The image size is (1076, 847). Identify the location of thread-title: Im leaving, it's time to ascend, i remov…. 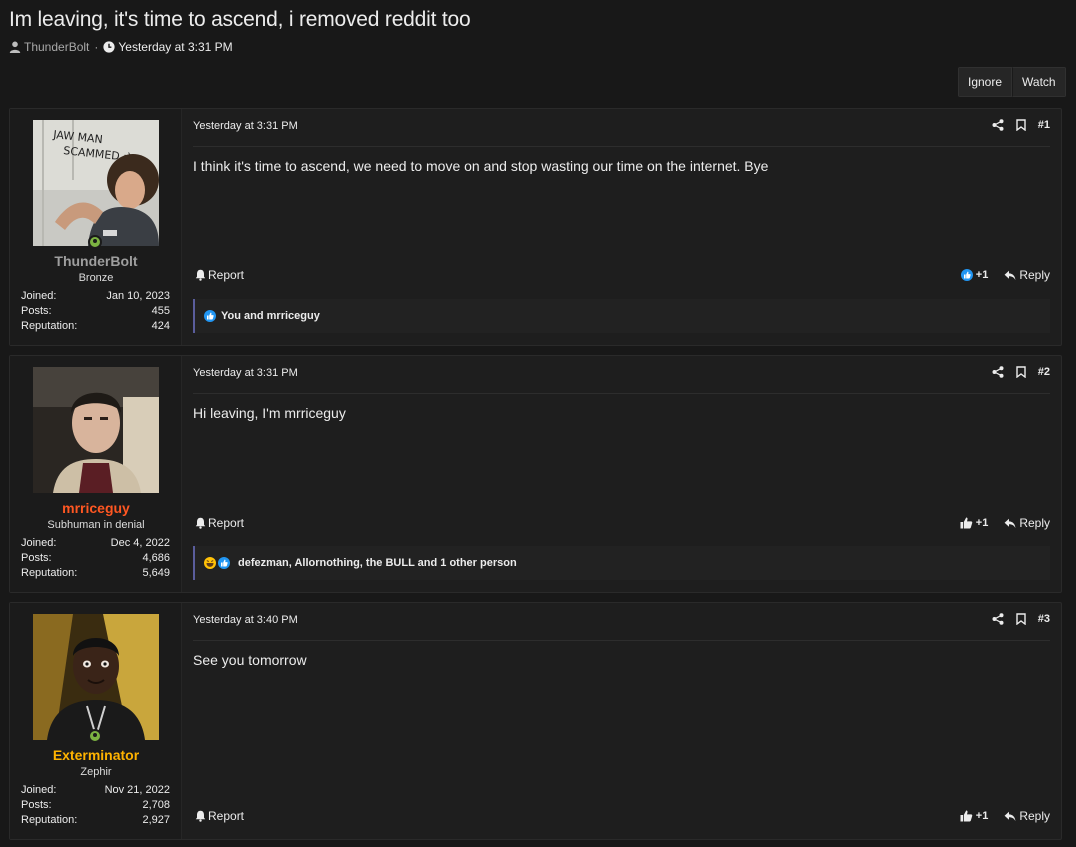
(240, 19).